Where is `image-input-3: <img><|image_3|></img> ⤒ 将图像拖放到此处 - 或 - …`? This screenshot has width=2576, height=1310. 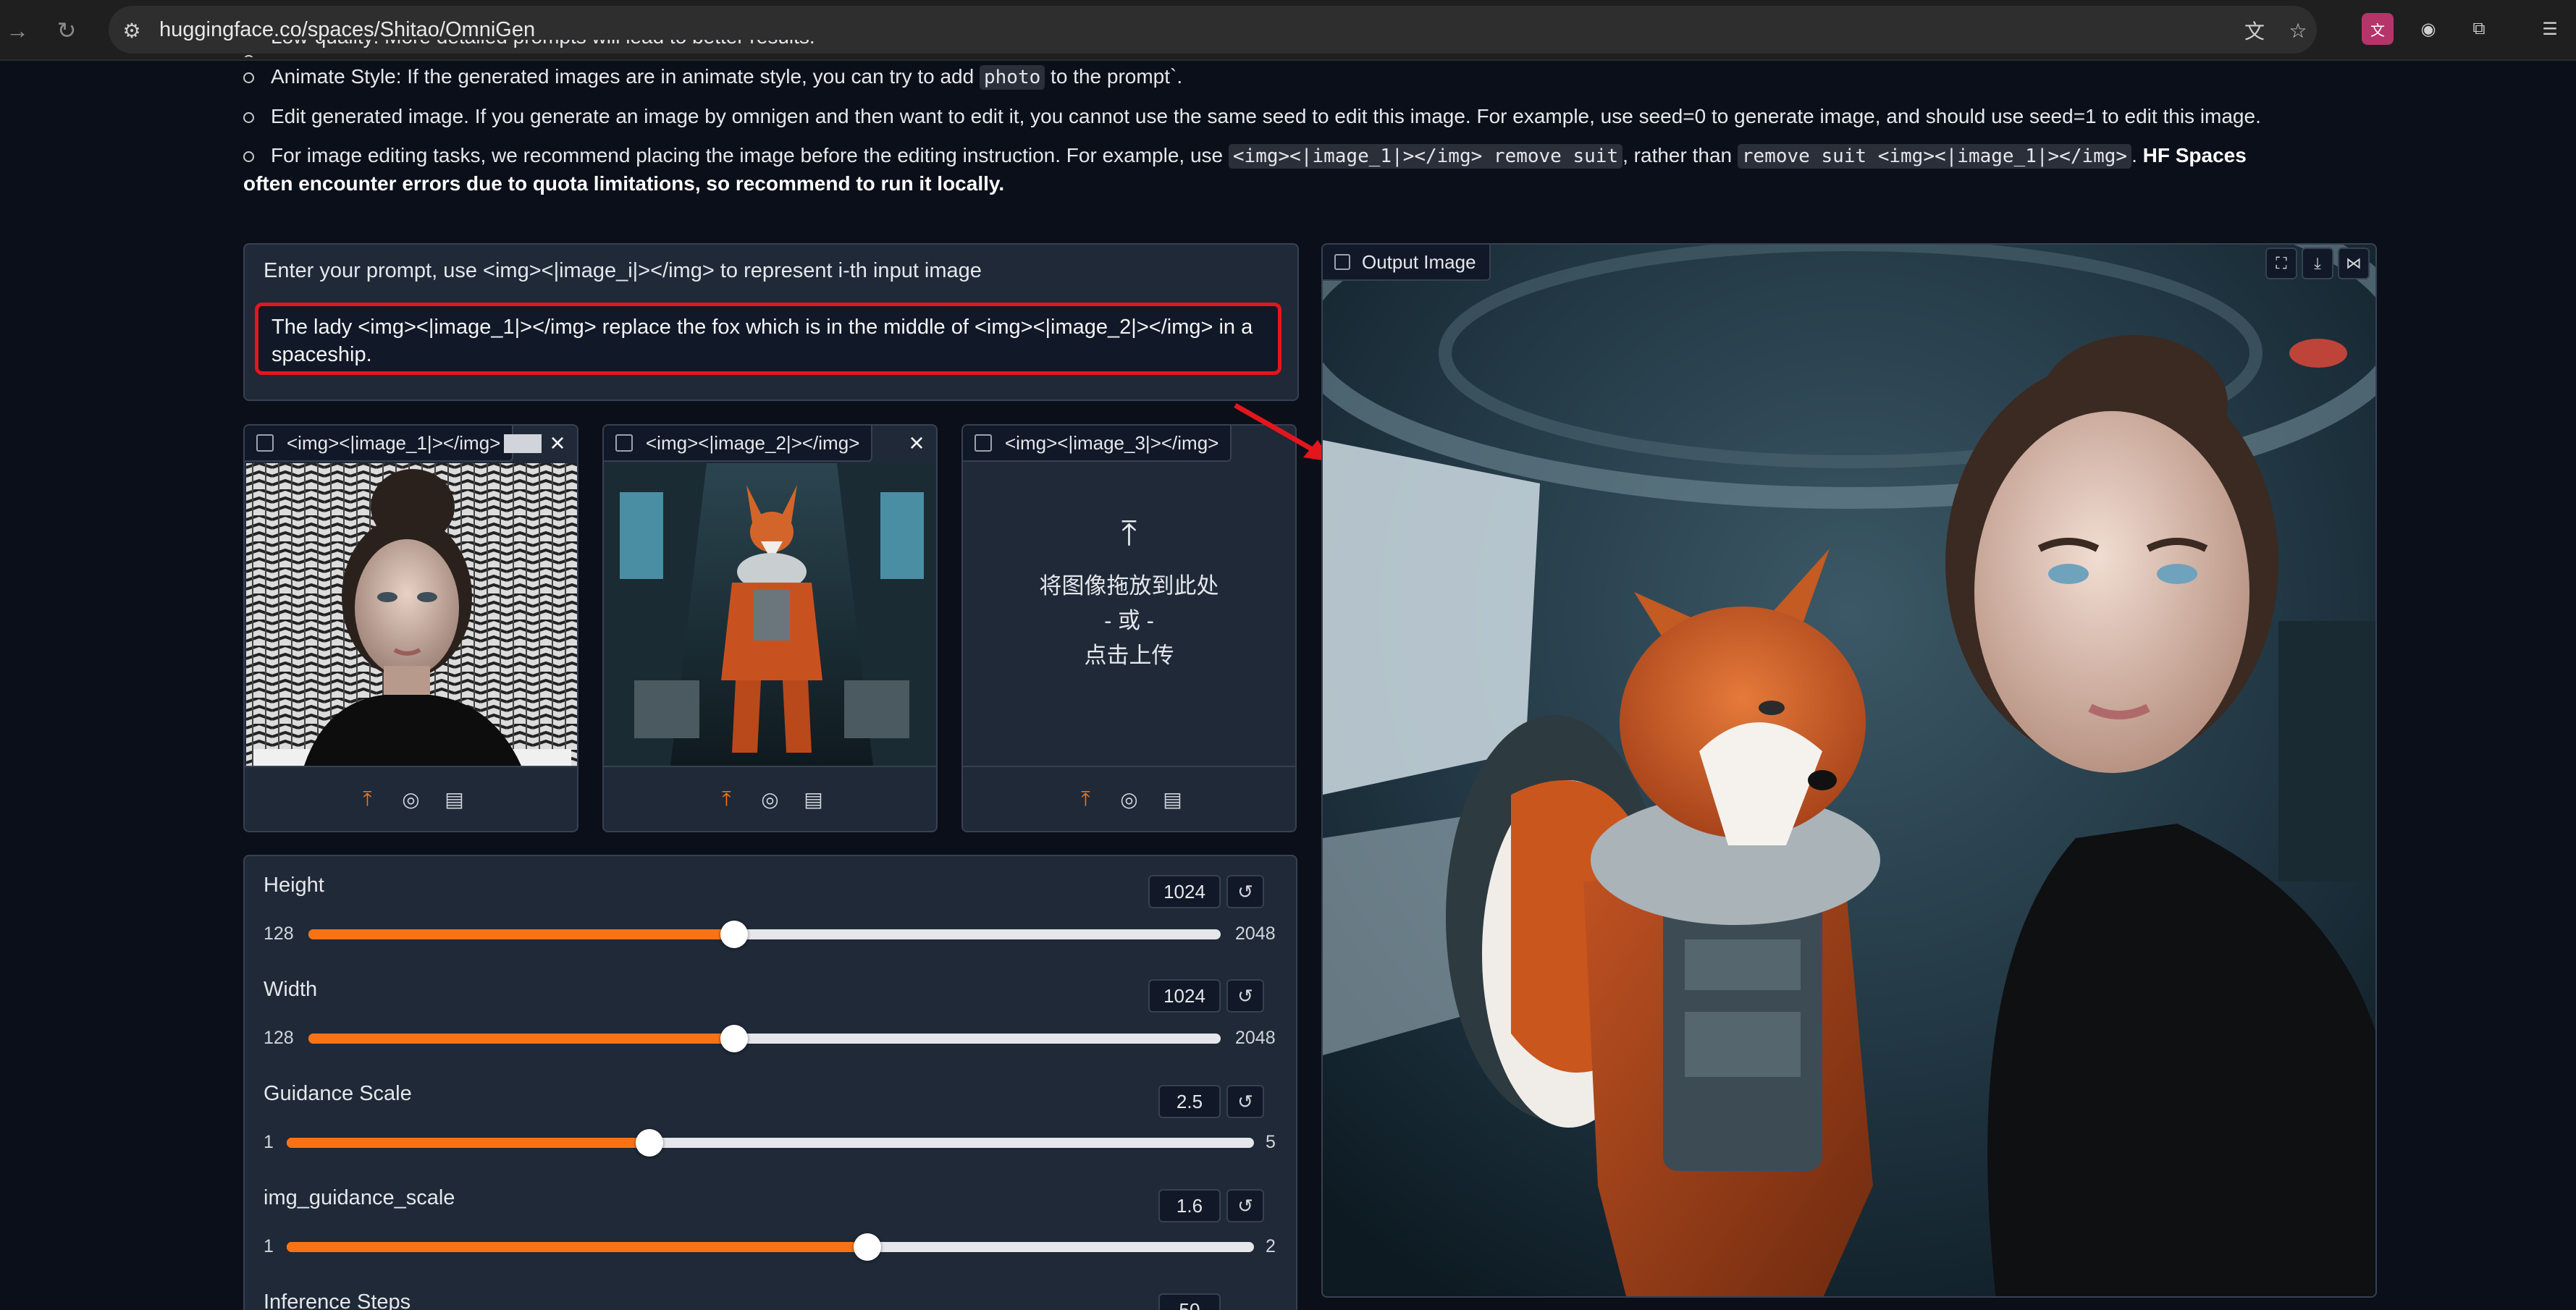 image-input-3: <img><|image_3|></img> ⤒ 将图像拖放到此处 - 或 - … is located at coordinates (1129, 628).